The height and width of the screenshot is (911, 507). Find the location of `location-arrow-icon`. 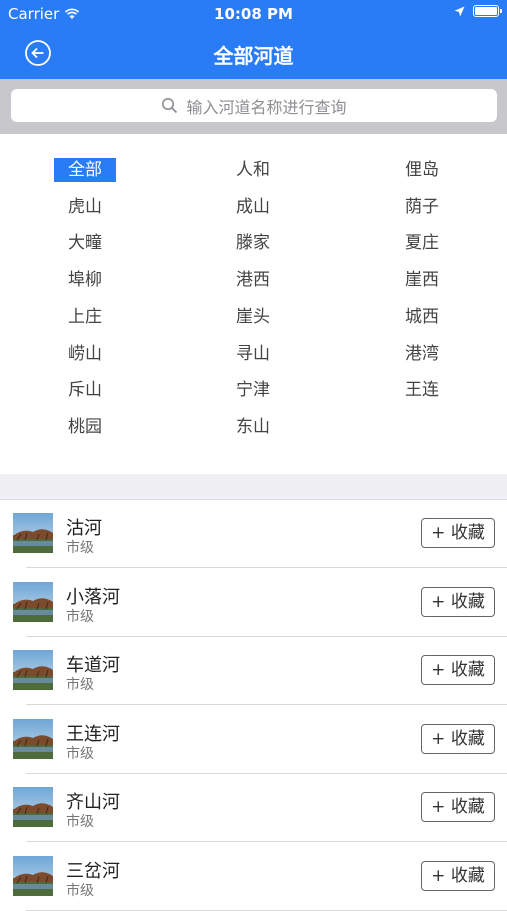

location-arrow-icon is located at coordinates (459, 11).